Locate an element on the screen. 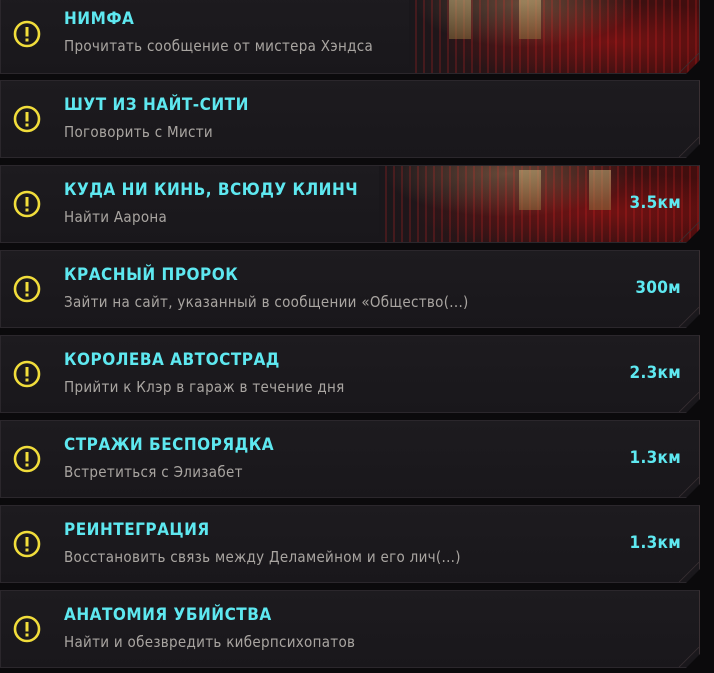 This screenshot has width=714, height=673. quest-objective: Прочитать сообщение от мистера Хэндса is located at coordinates (219, 46).